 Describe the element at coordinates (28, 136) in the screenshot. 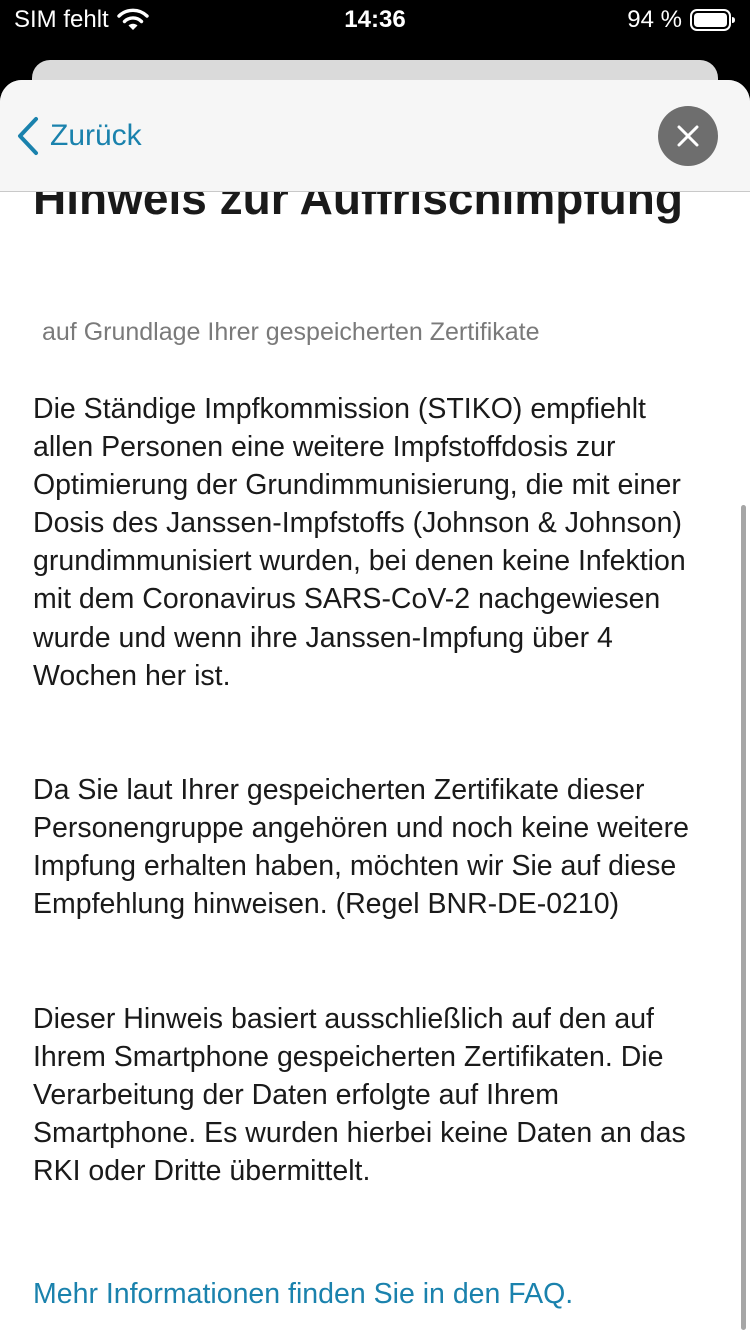

I see `chevron-left-icon` at that location.